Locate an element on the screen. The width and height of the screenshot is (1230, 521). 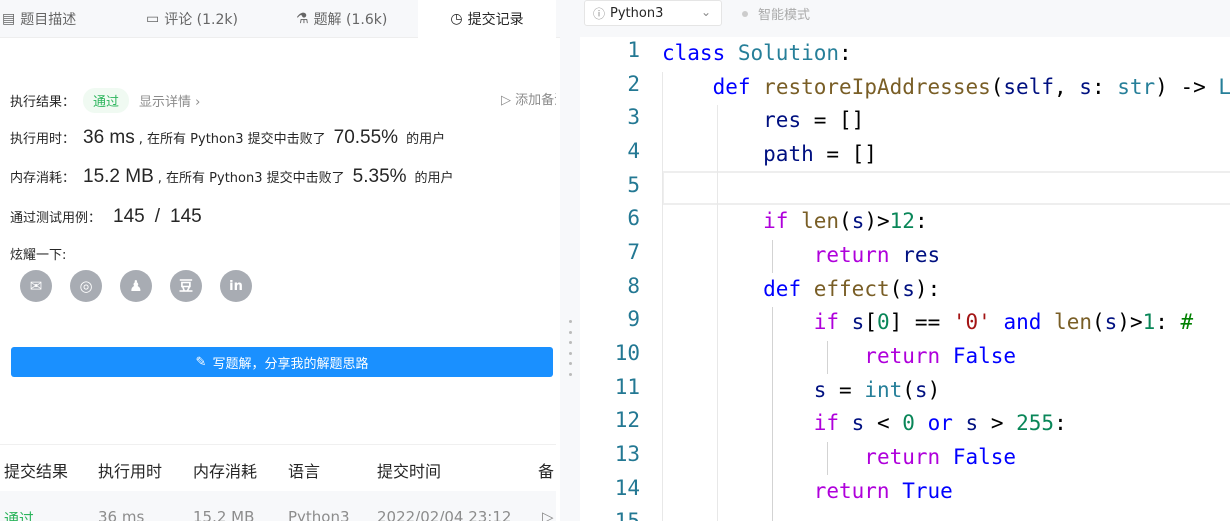
memory-suffix: 的用户 is located at coordinates (434, 178).